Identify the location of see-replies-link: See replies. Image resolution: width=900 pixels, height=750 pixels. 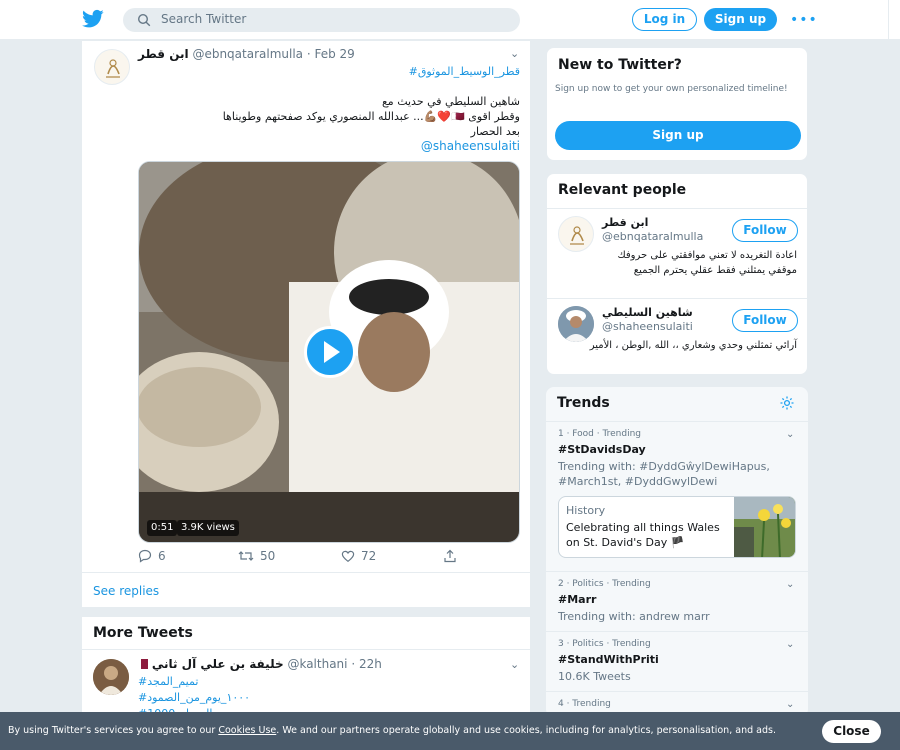
(126, 591).